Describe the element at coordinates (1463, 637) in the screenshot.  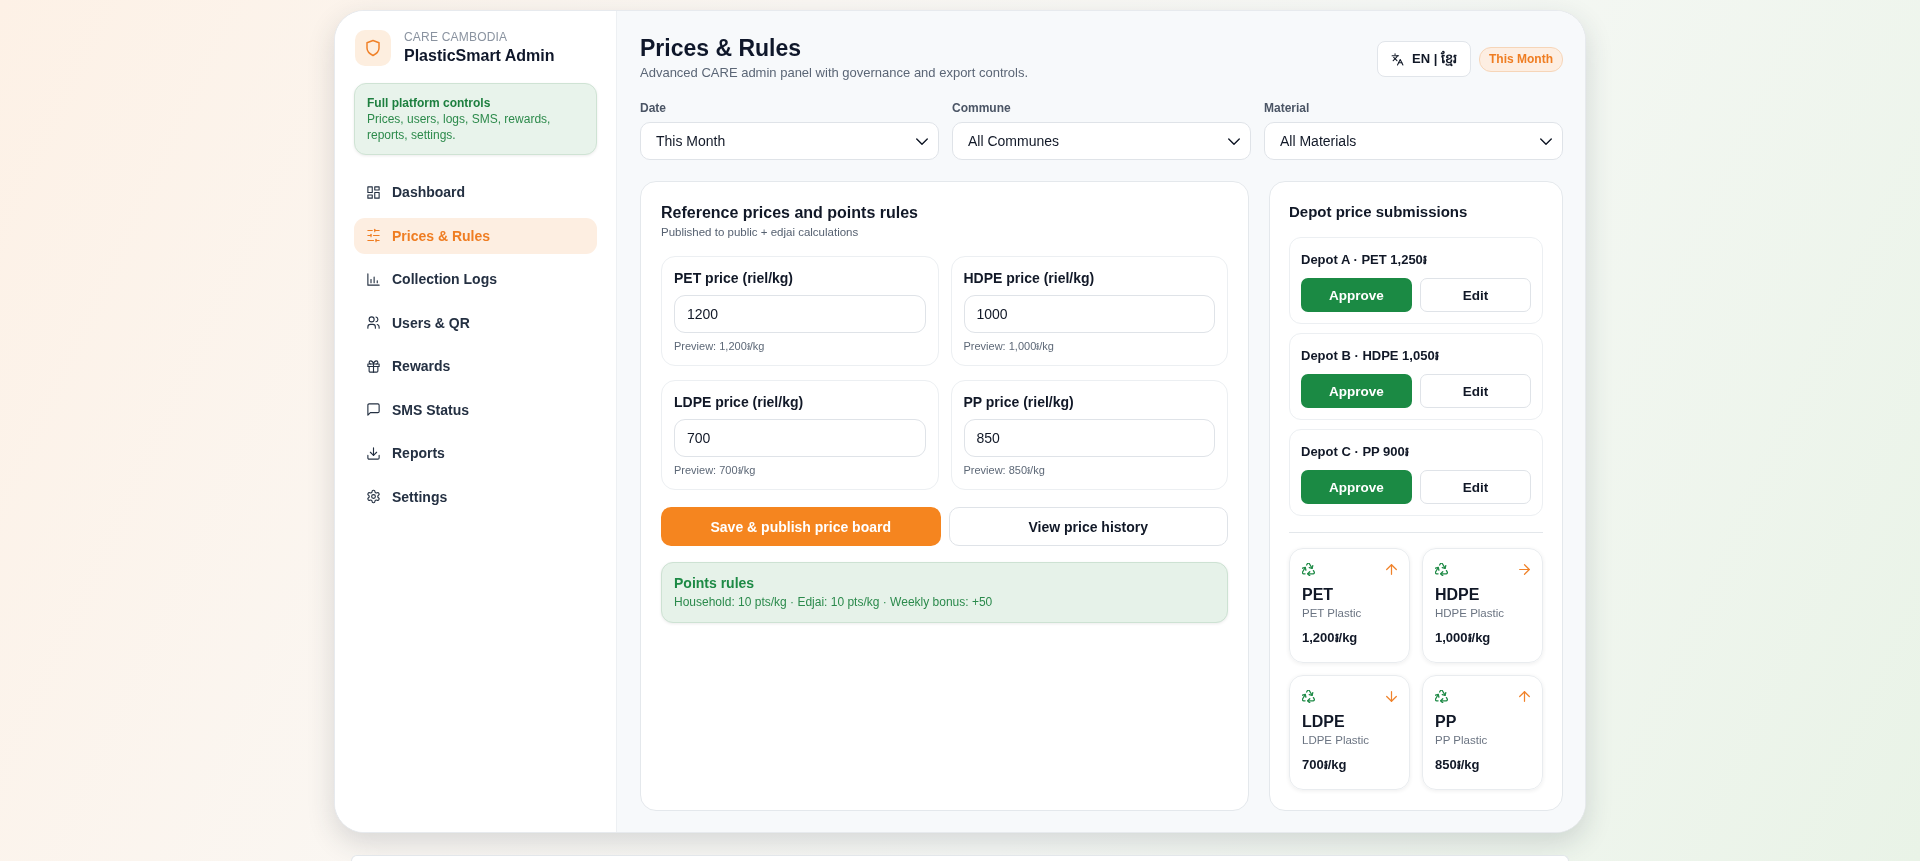
I see `material-price: 1,000៛/kg` at that location.